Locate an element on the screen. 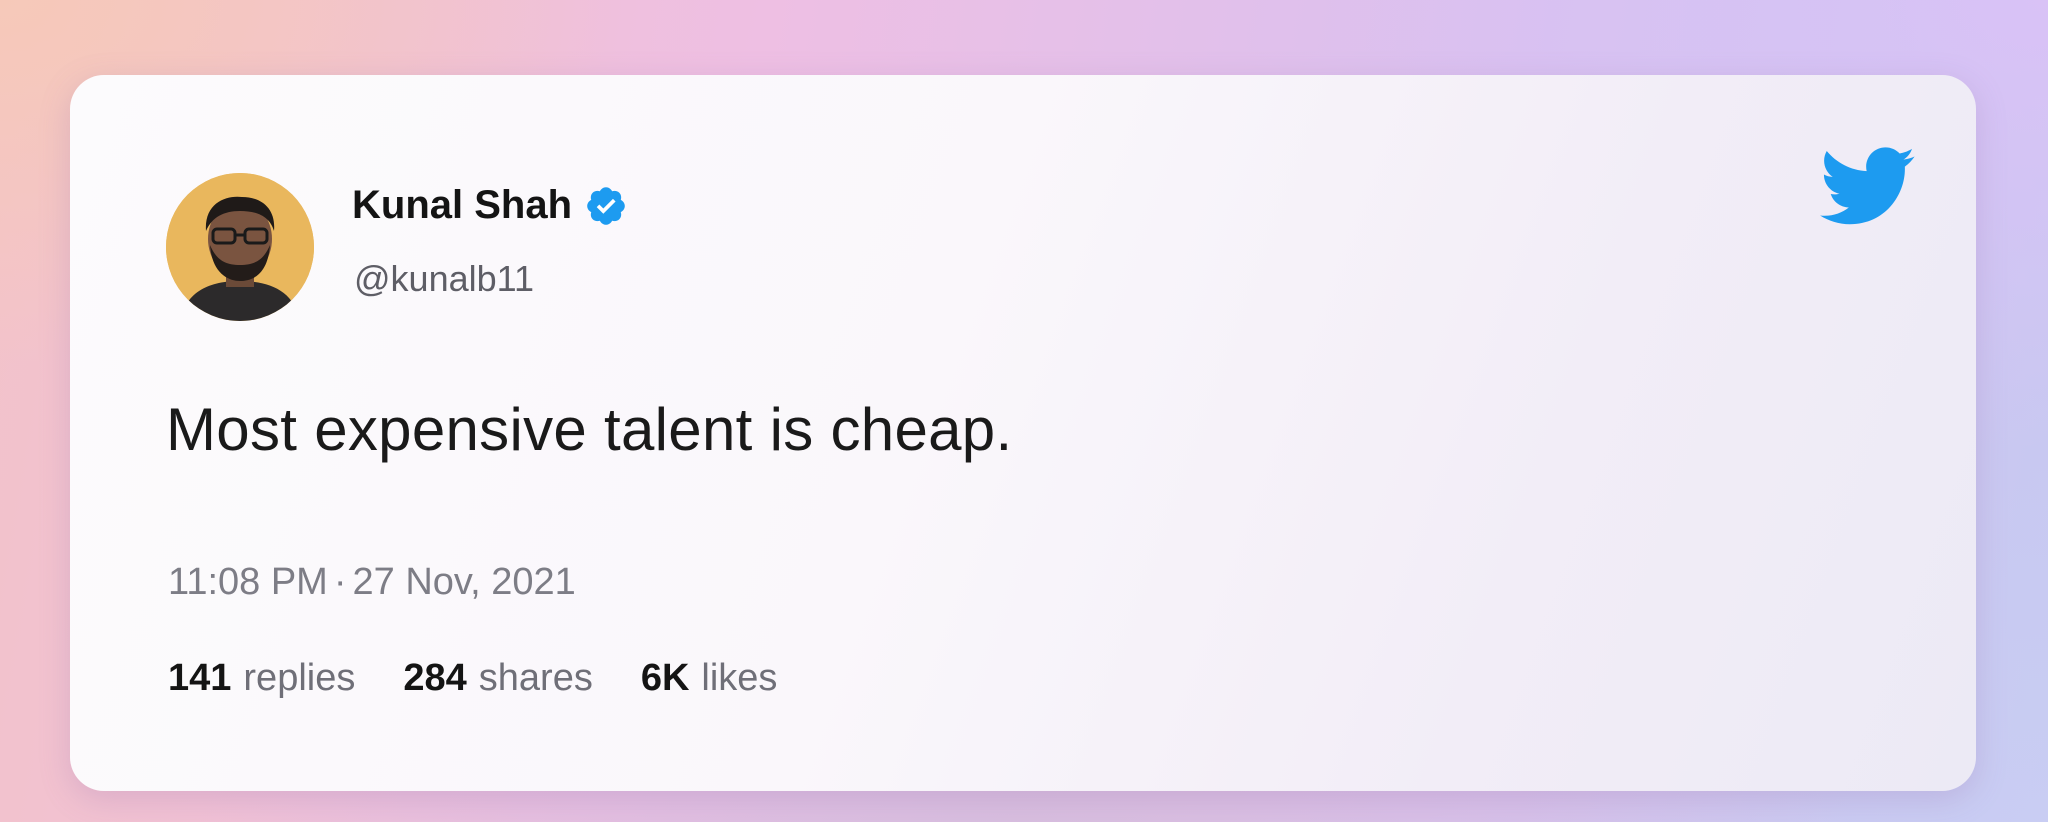 This screenshot has width=2048, height=822. shares-count: 284 is located at coordinates (435, 678).